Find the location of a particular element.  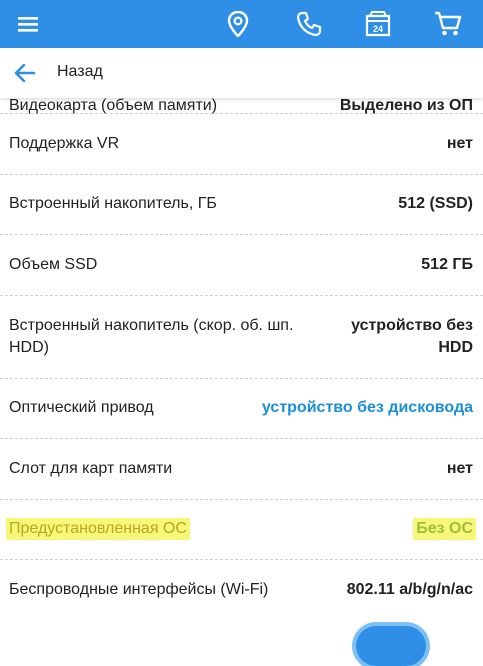

top-app-bar: 24 is located at coordinates (241, 24).